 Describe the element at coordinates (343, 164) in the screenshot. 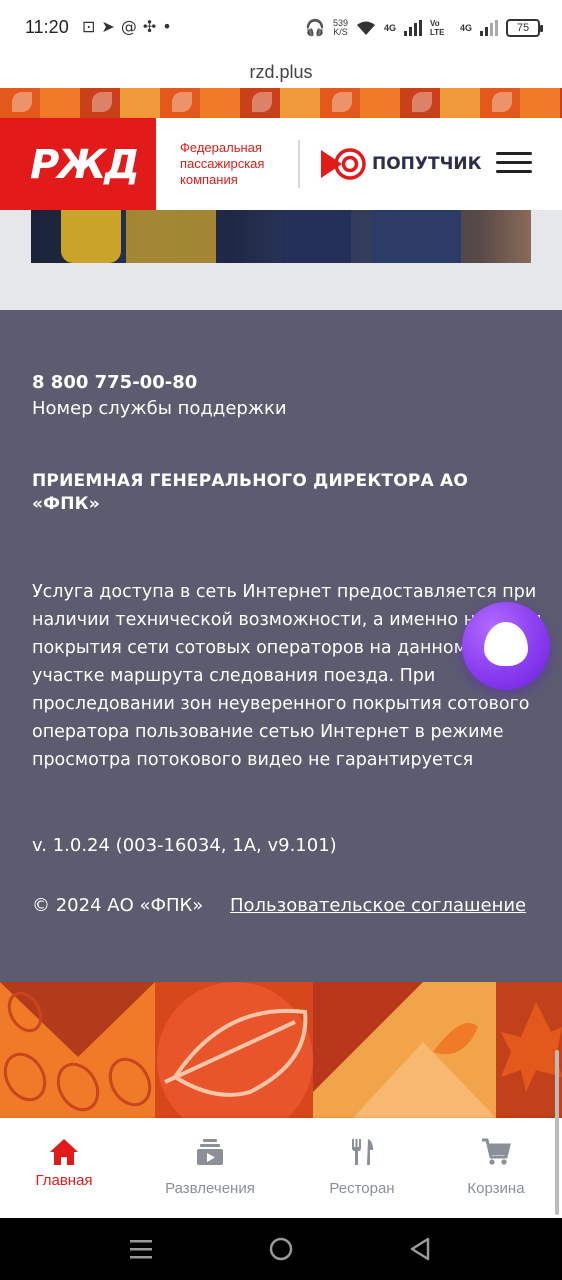

I see `poputchik-logo-icon` at that location.